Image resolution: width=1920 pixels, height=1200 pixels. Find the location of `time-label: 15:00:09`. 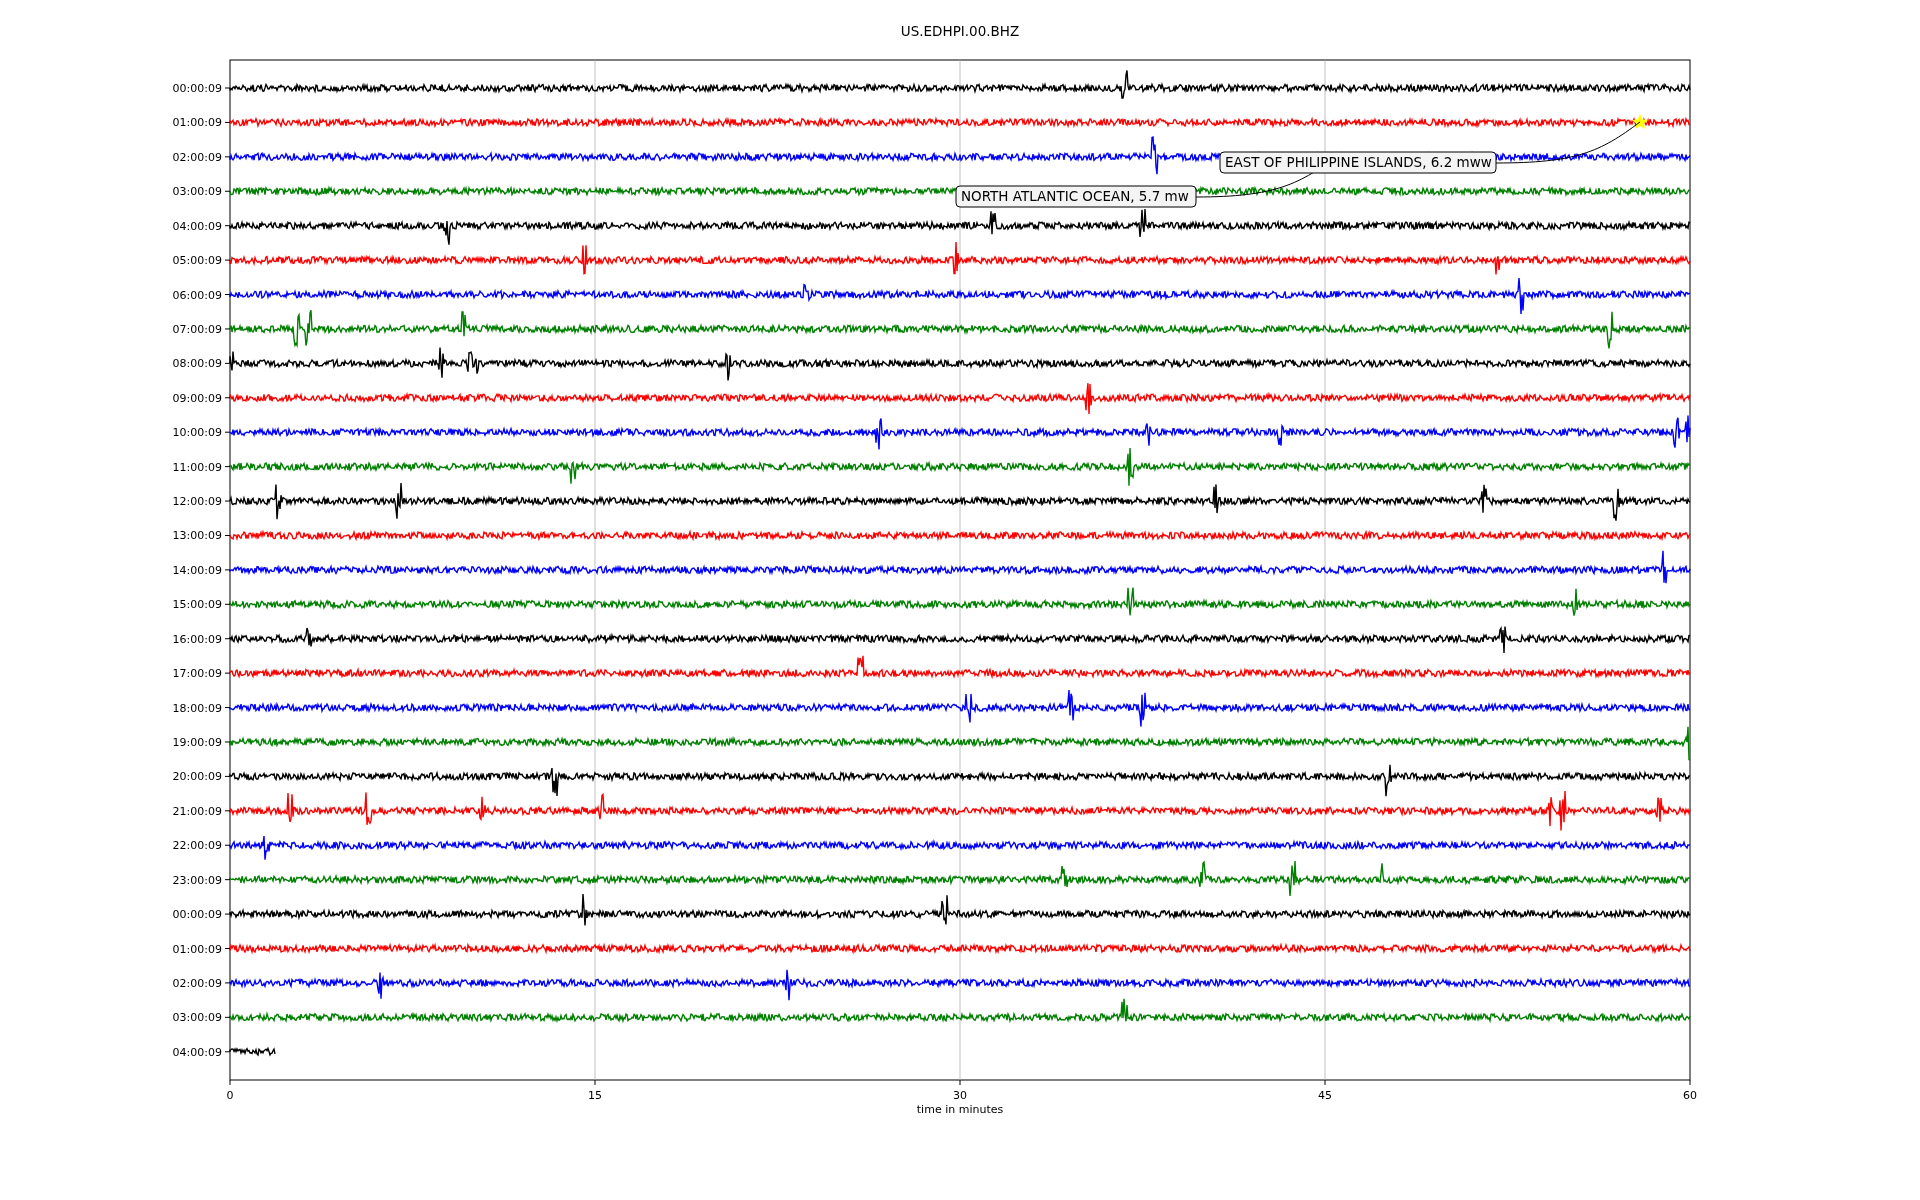

time-label: 15:00:09 is located at coordinates (197, 605).